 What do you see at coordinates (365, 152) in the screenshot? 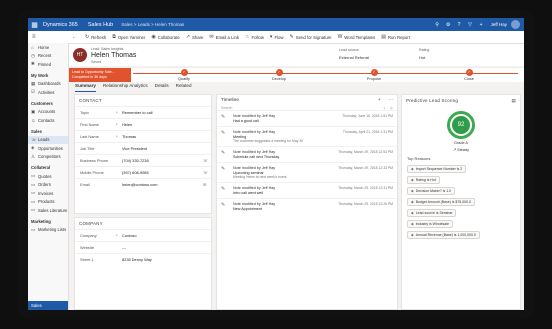
I see `timeline-date: Thursday, March 29, 2018 12:53 PM` at bounding box center [365, 152].